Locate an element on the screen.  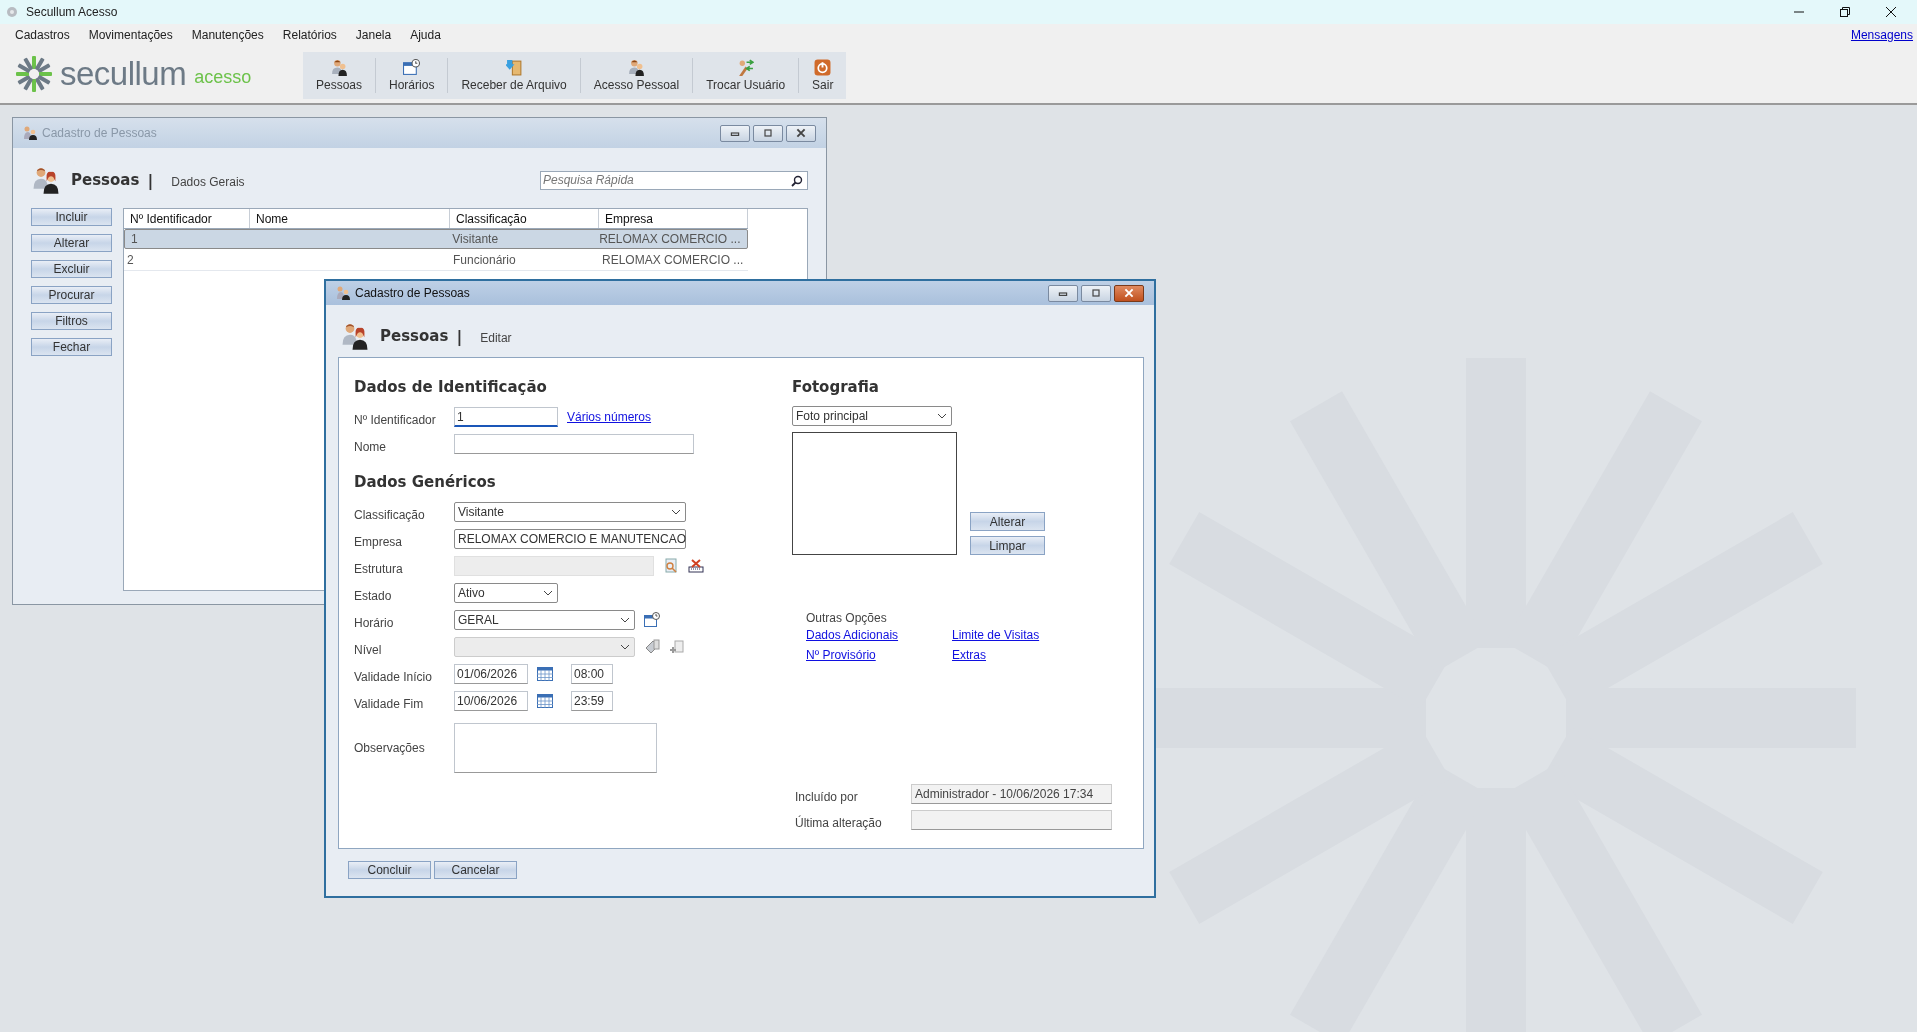
time-field: 23:59 is located at coordinates (592, 701).